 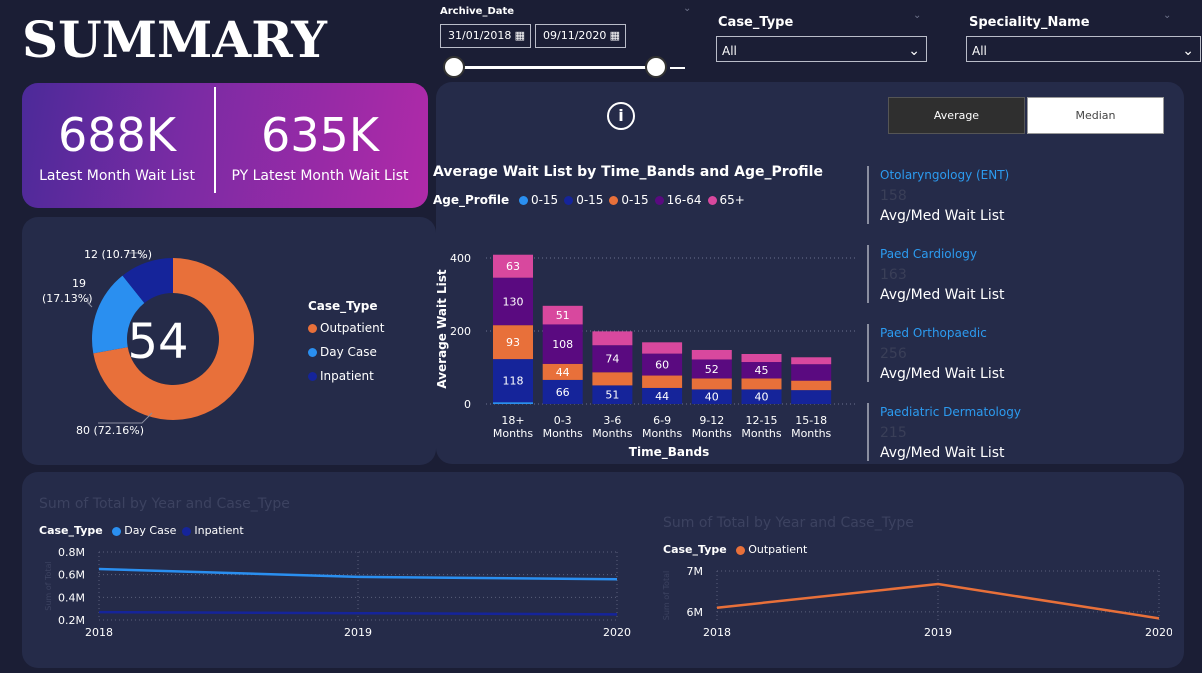 What do you see at coordinates (956, 115) in the screenshot?
I see `average-toggle-button: Average` at bounding box center [956, 115].